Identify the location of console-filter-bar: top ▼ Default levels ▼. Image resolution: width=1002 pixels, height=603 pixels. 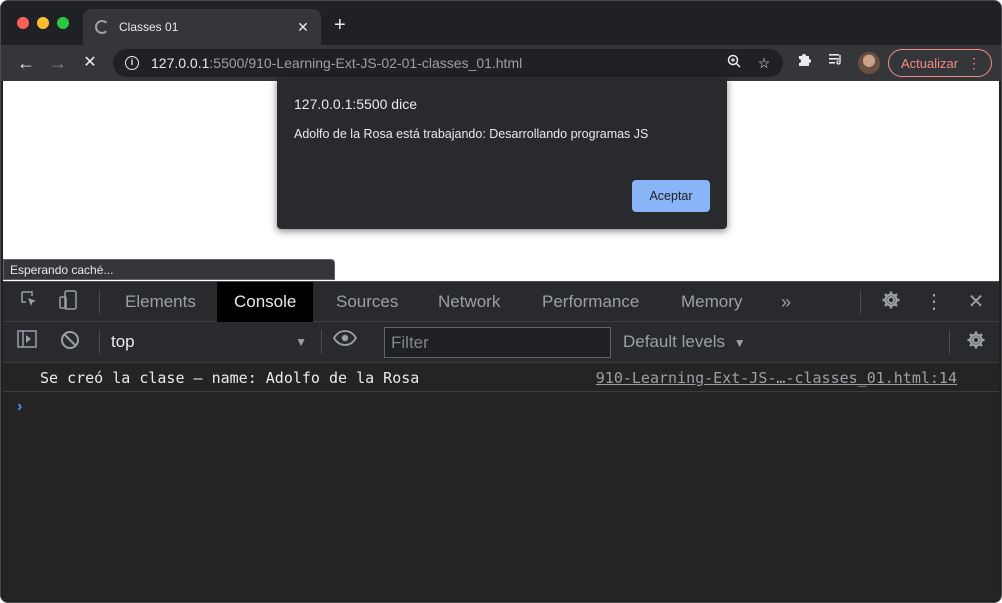
(501, 342).